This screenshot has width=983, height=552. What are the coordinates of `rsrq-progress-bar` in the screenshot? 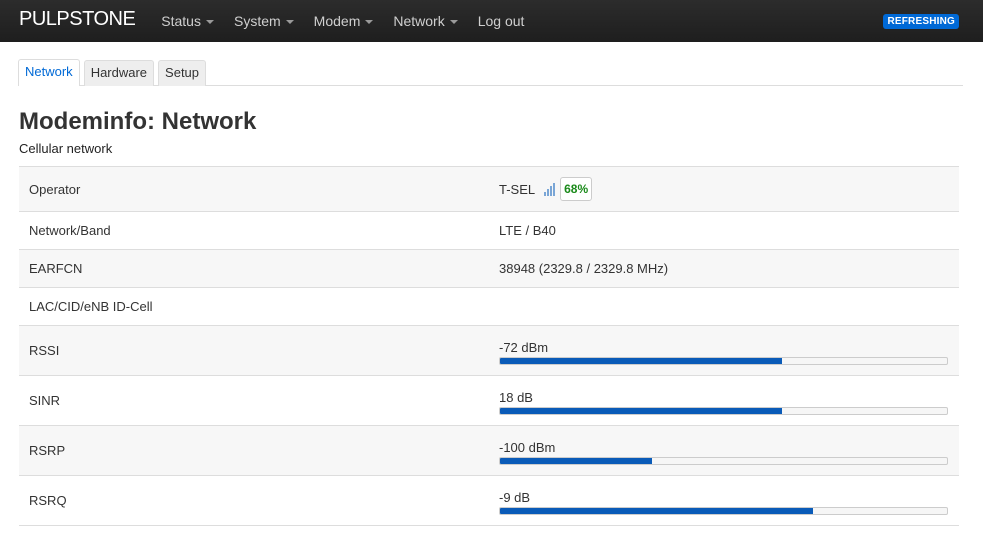 It's located at (723, 510).